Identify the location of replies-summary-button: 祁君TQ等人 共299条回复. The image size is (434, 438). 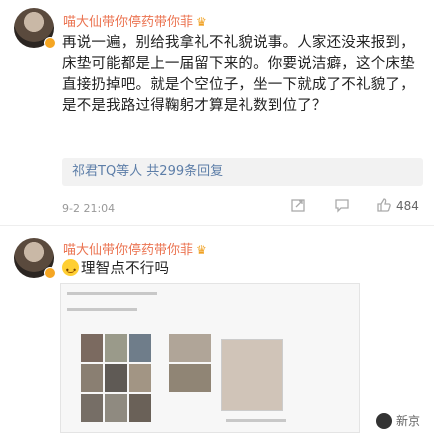
(242, 172).